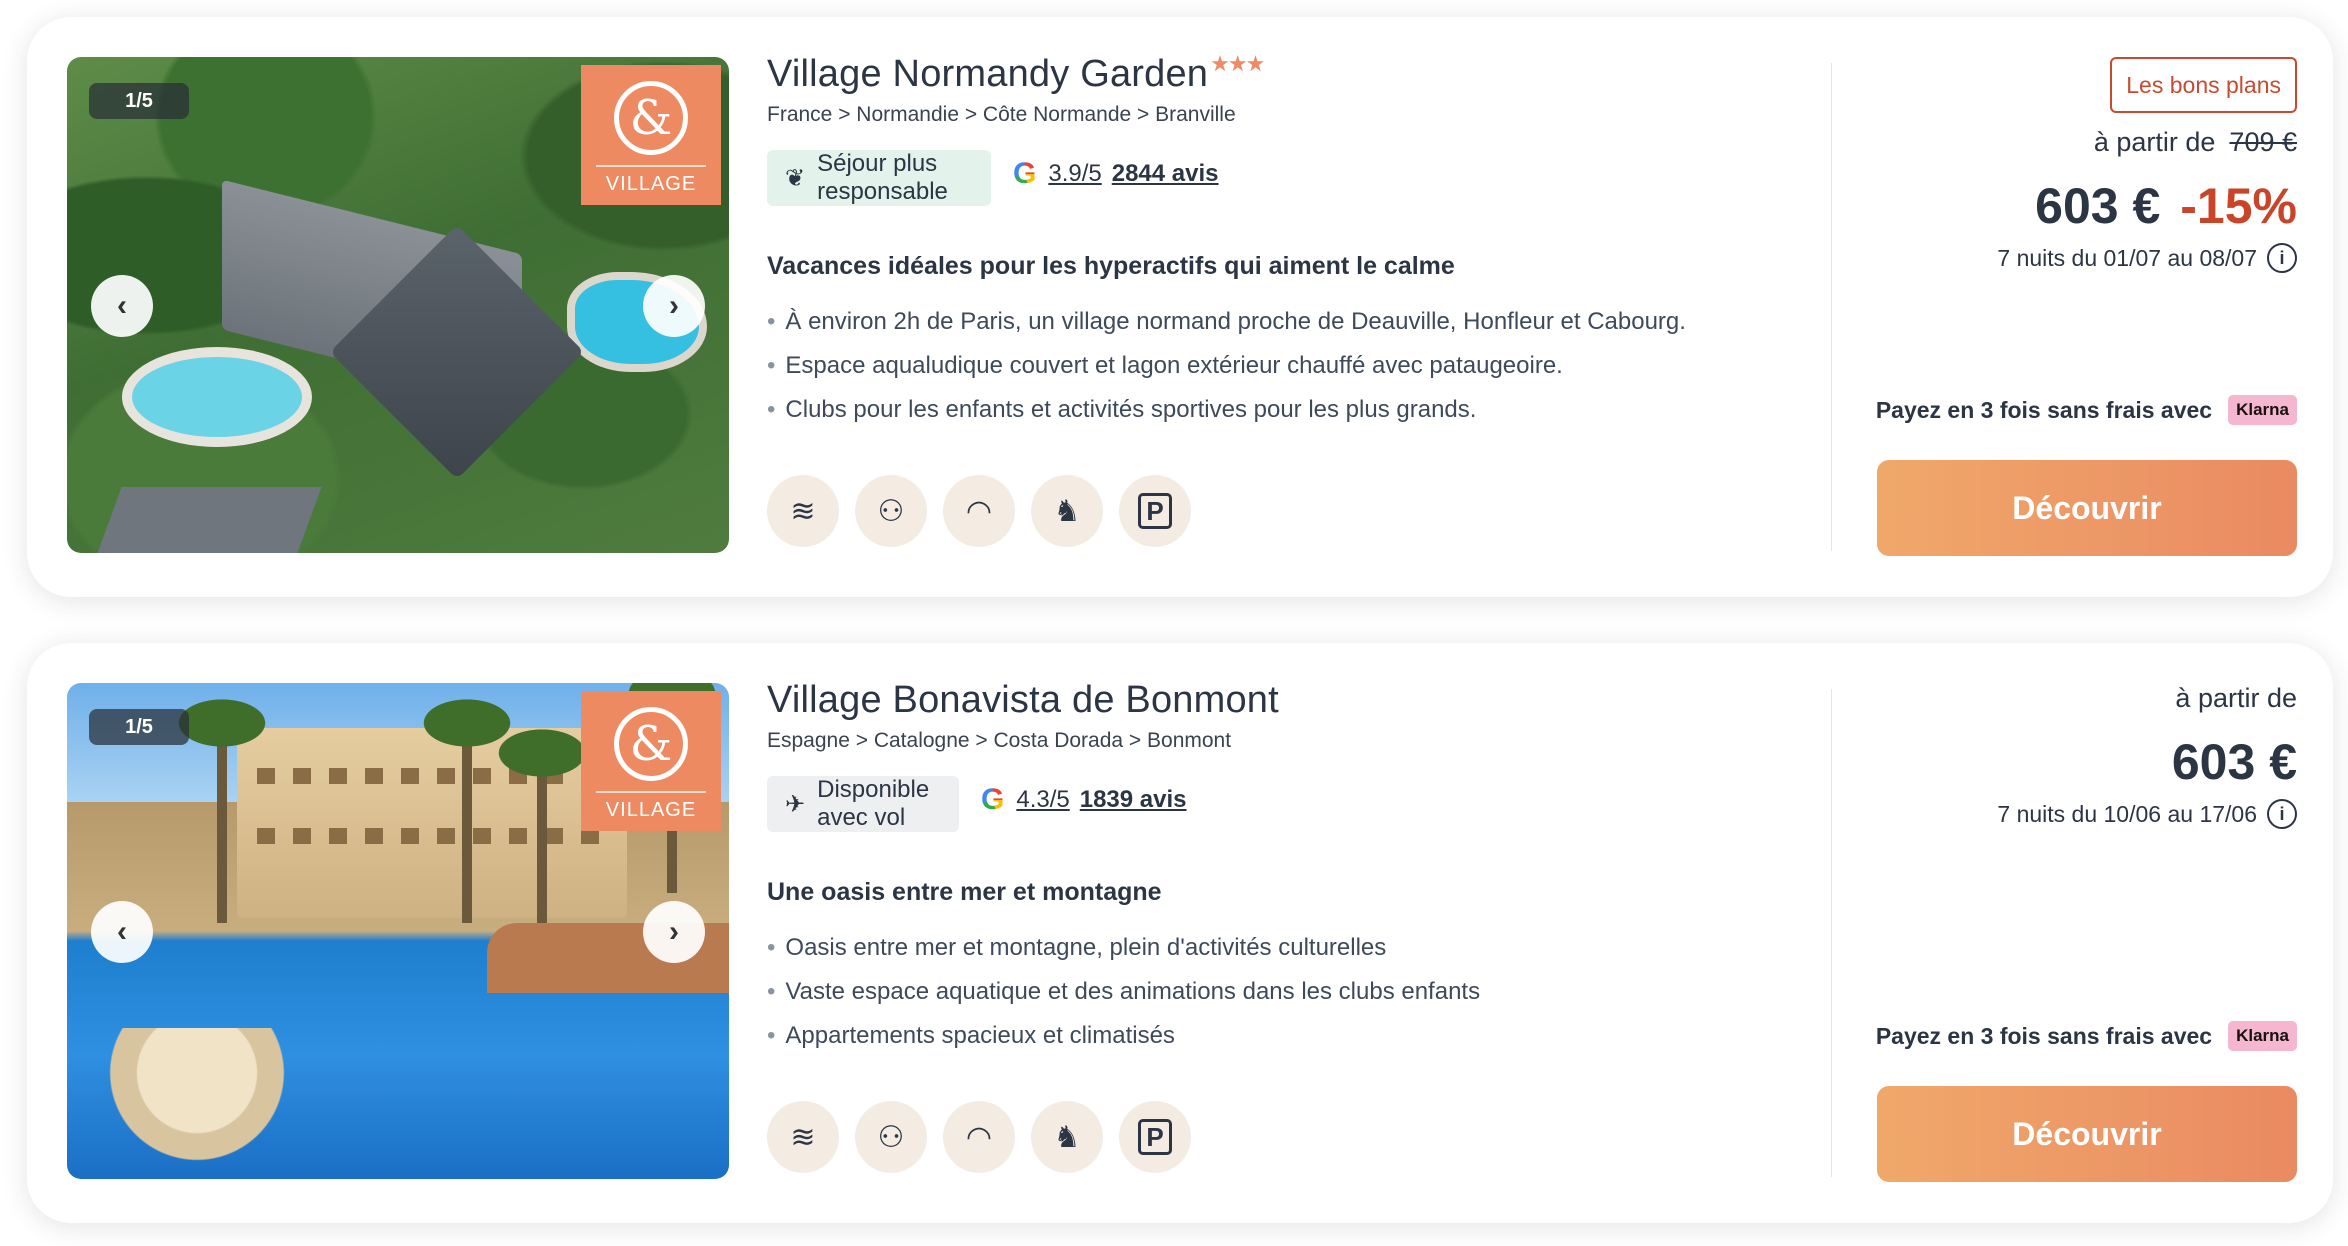  Describe the element at coordinates (1133, 800) in the screenshot. I see `rating-reviews-link: 1839 avis` at that location.